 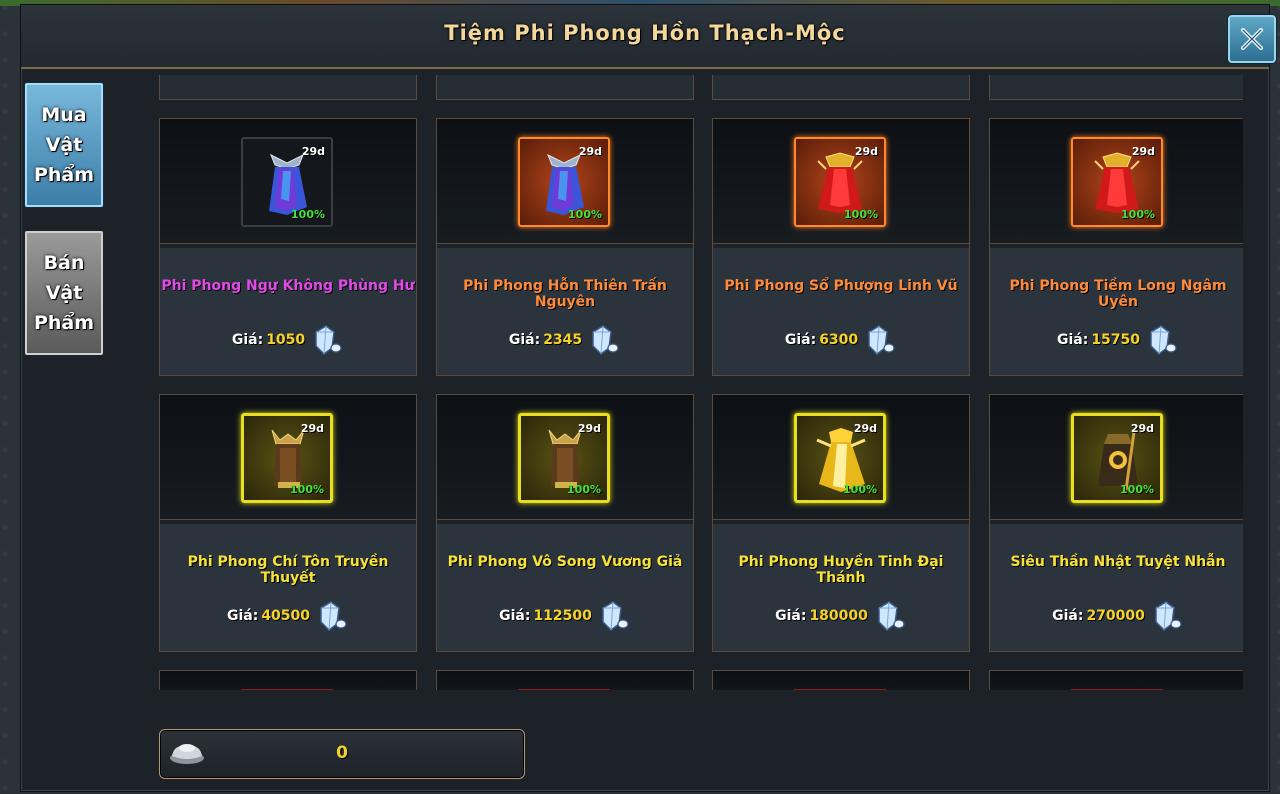 I want to click on tab-buy-line: Vật, so click(x=64, y=145).